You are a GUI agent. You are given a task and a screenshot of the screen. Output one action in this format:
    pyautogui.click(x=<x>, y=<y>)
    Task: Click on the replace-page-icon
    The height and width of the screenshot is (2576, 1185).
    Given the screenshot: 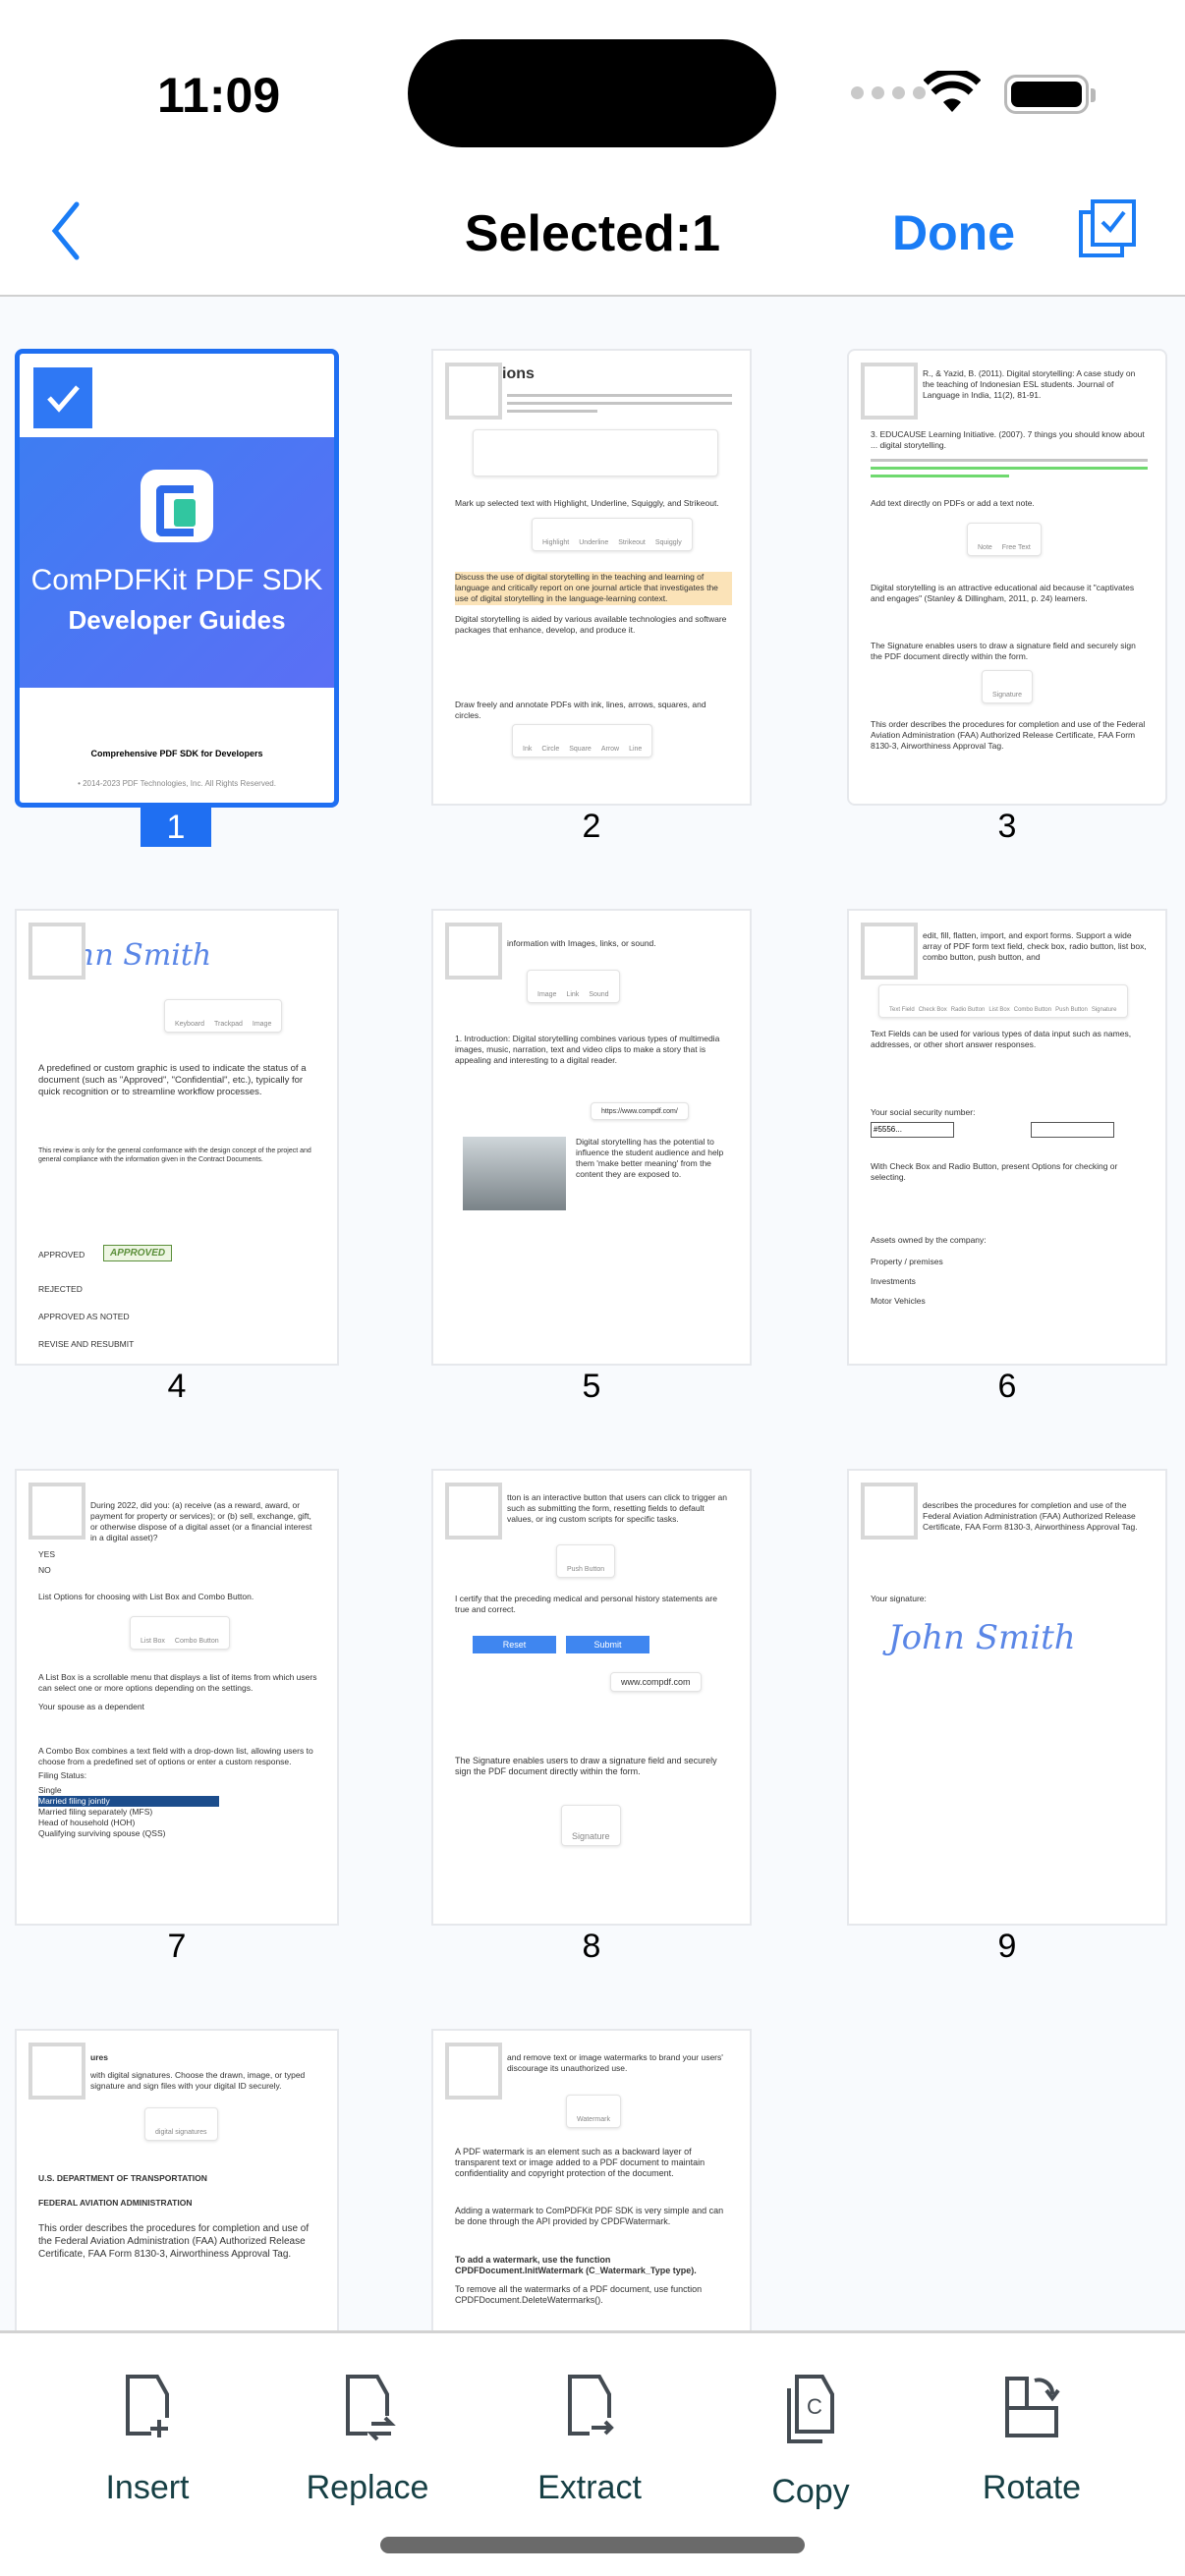 What is the action you would take?
    pyautogui.click(x=371, y=2408)
    